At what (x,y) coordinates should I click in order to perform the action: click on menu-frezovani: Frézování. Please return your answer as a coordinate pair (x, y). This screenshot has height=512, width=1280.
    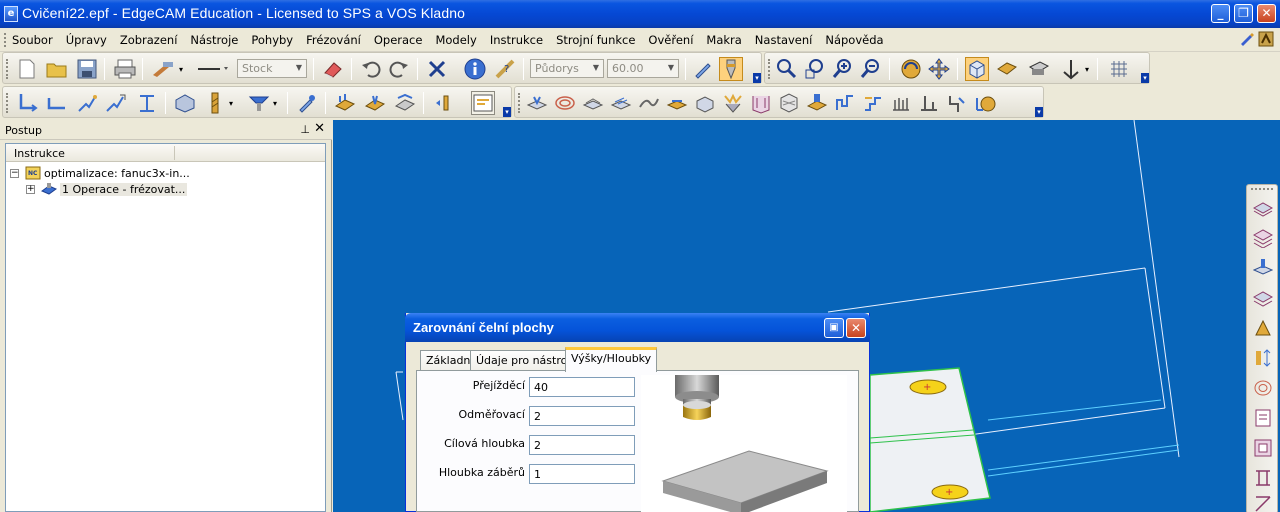
    Looking at the image, I should click on (333, 40).